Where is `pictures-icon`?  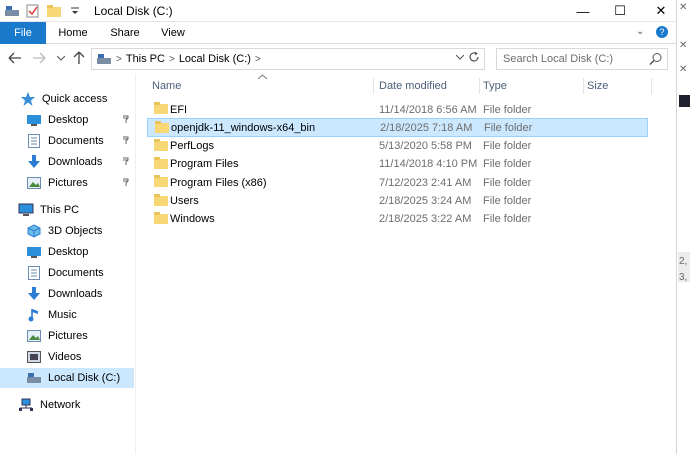 pictures-icon is located at coordinates (34, 183).